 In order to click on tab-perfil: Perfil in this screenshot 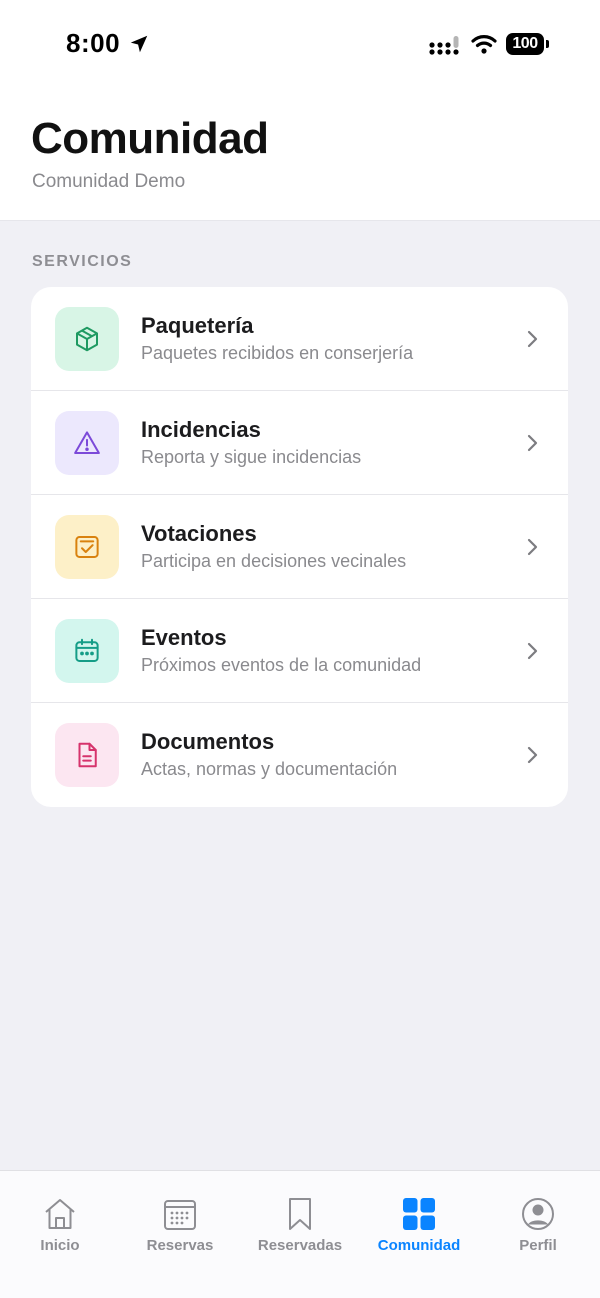, I will do `click(538, 1221)`.